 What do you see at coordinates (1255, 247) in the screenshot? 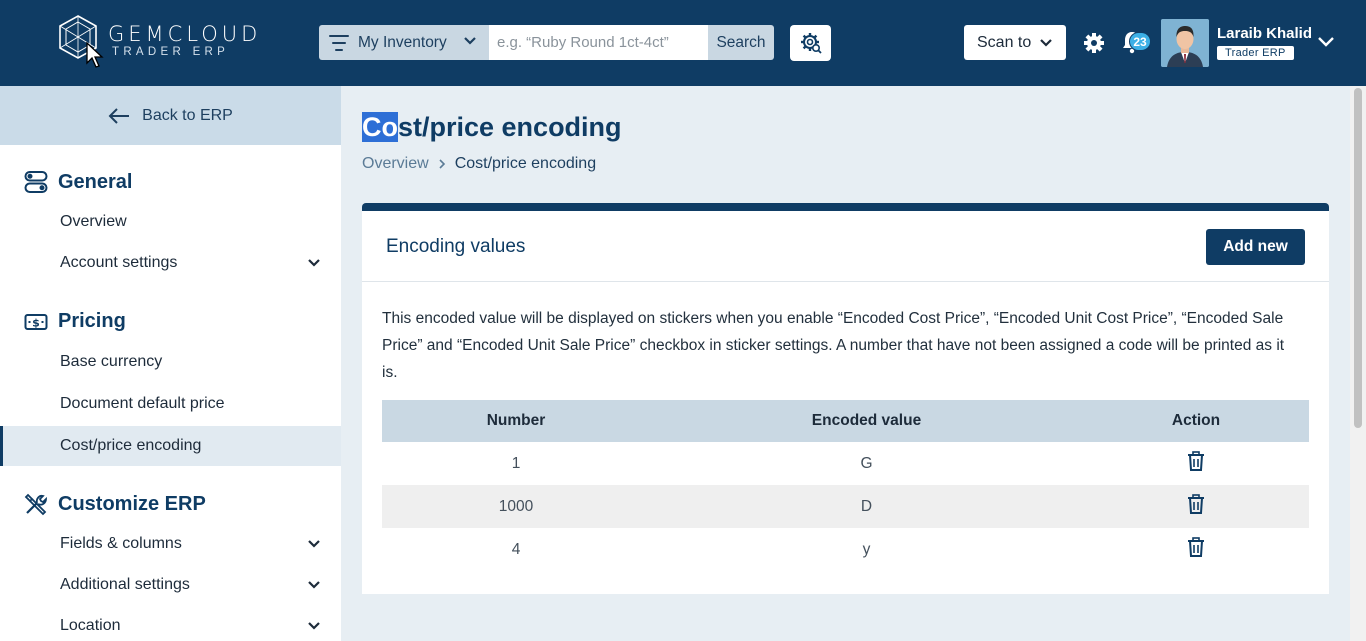
I see `add-new-button: Add new` at bounding box center [1255, 247].